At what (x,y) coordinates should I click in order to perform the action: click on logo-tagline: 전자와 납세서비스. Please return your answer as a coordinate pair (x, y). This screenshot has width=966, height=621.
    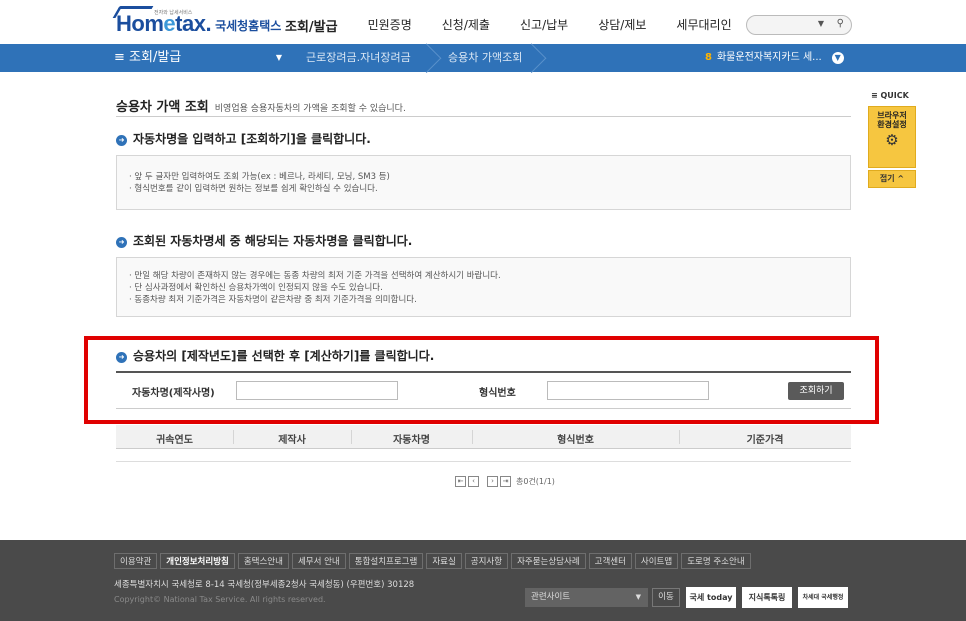
    Looking at the image, I should click on (173, 13).